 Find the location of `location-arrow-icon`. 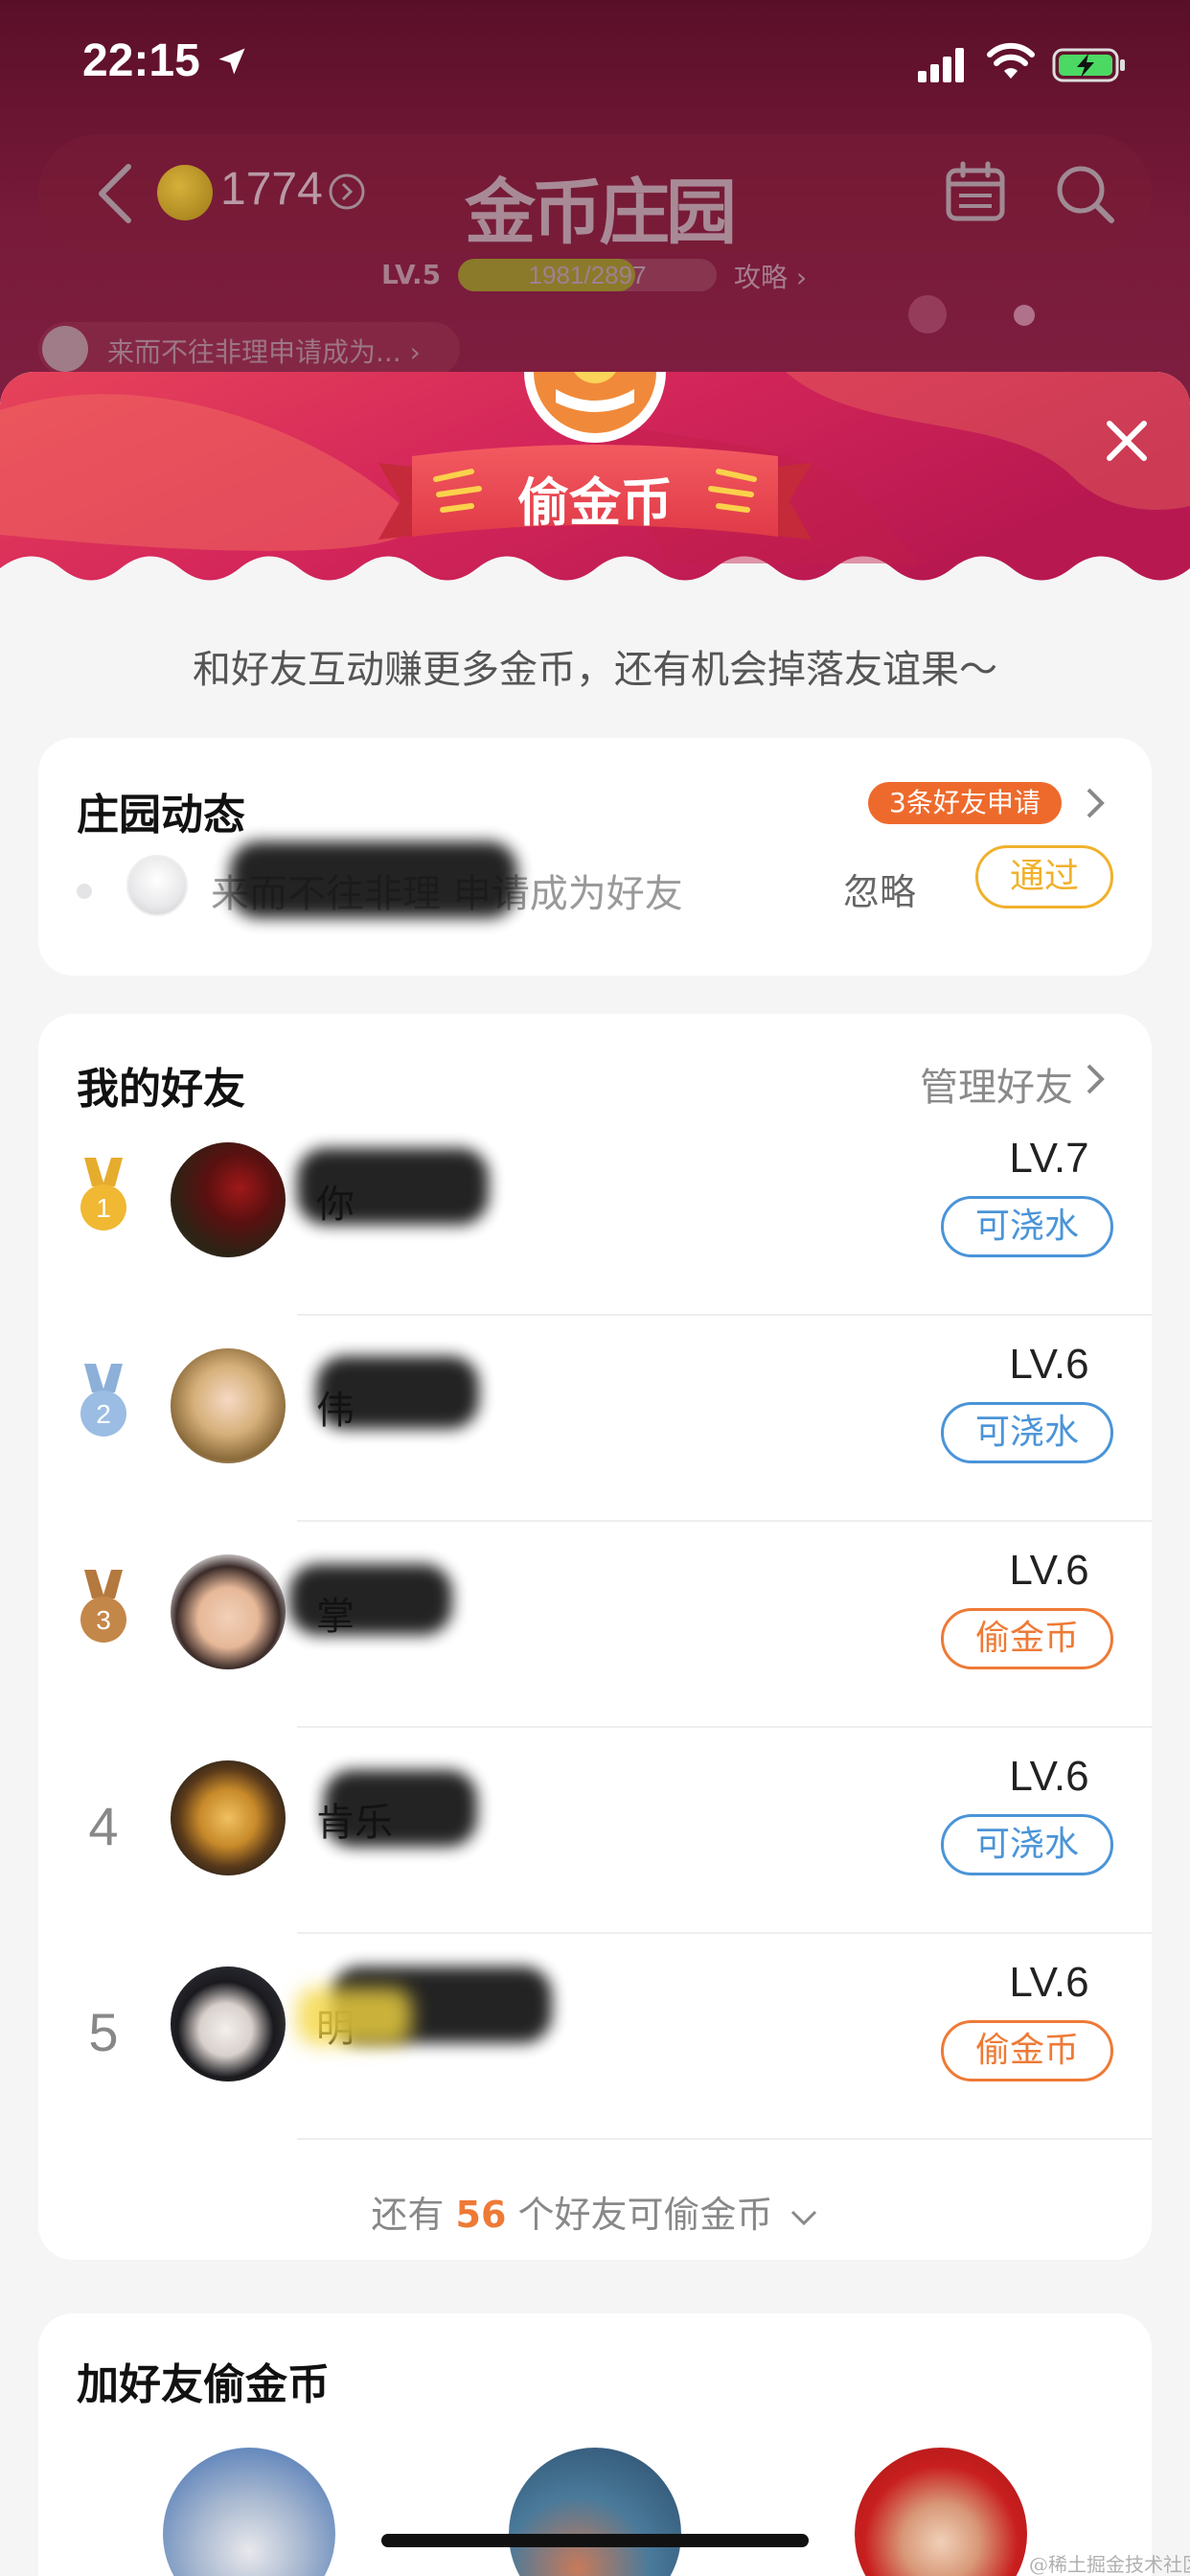

location-arrow-icon is located at coordinates (232, 62).